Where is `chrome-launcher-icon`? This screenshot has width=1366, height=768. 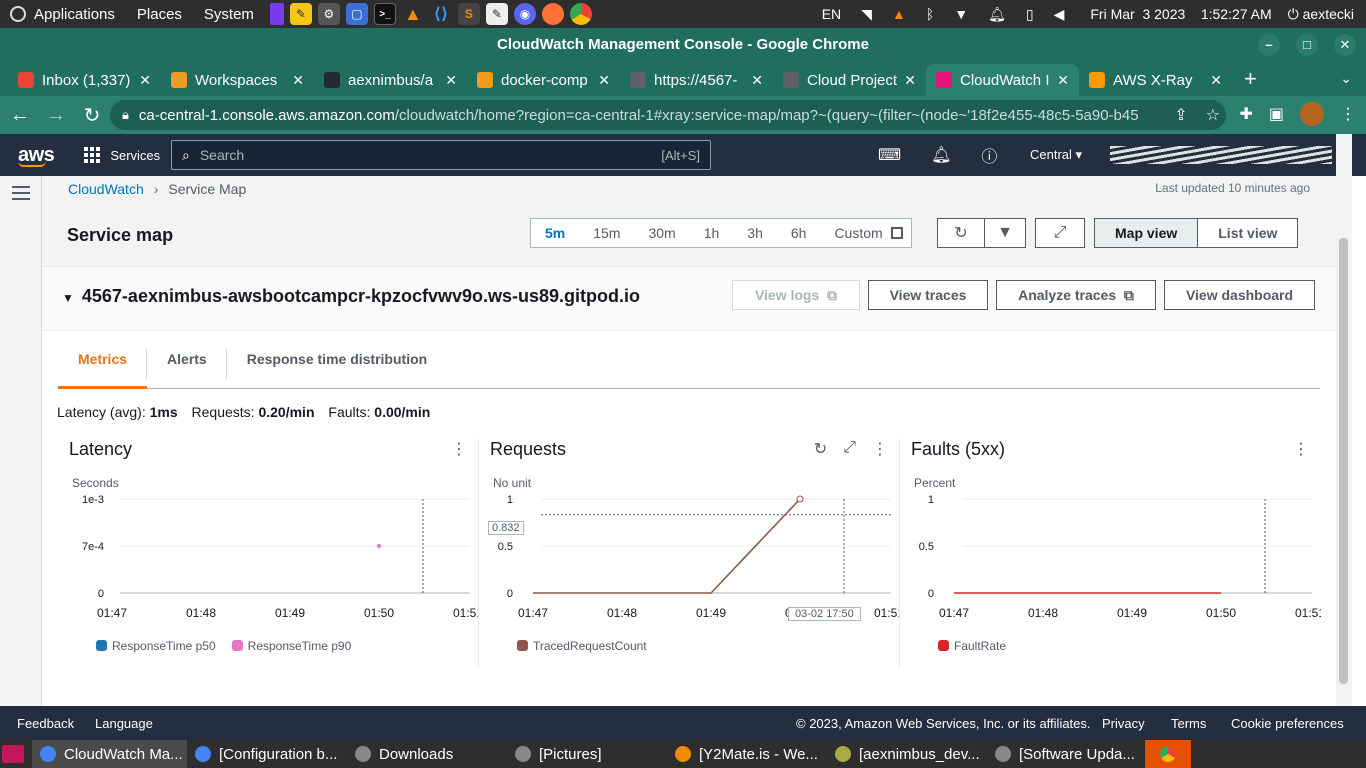
chrome-launcher-icon is located at coordinates (580, 14).